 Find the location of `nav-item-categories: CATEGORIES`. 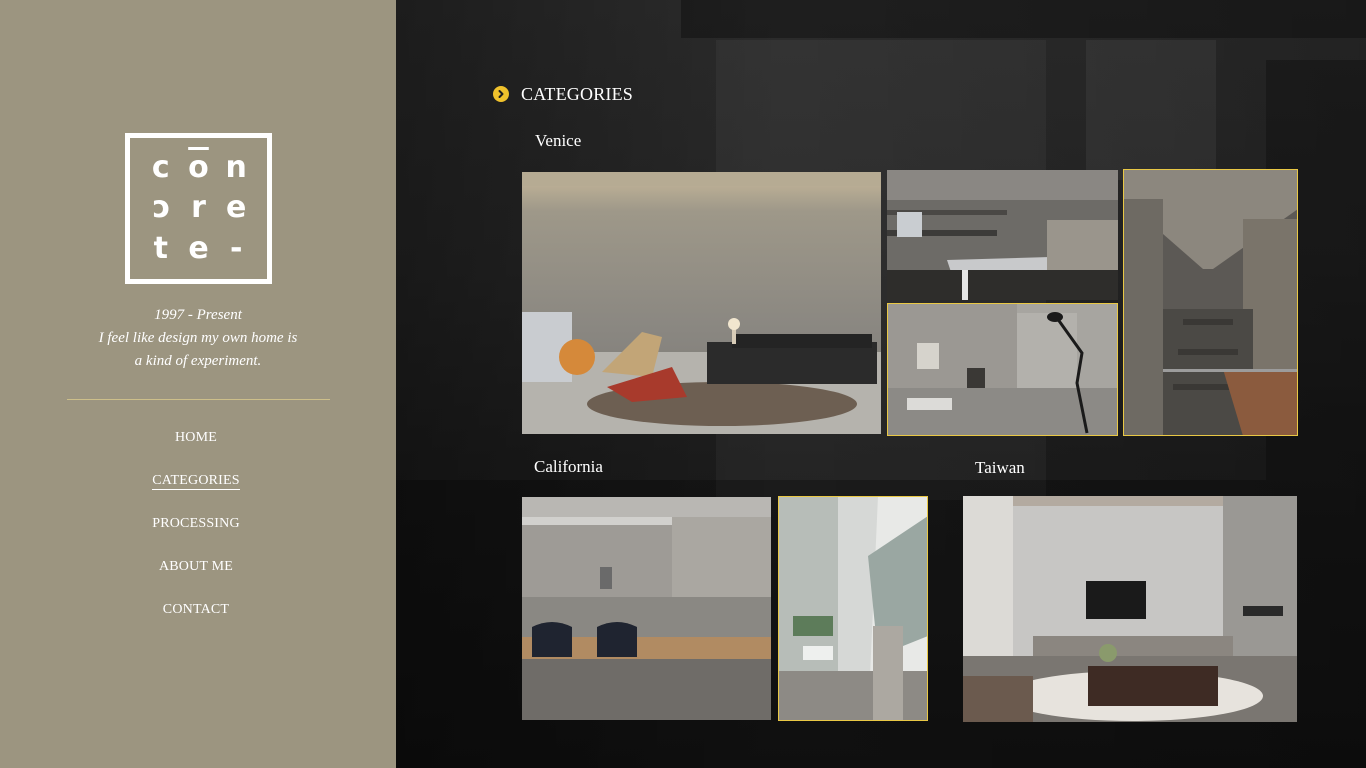

nav-item-categories: CATEGORIES is located at coordinates (196, 481).